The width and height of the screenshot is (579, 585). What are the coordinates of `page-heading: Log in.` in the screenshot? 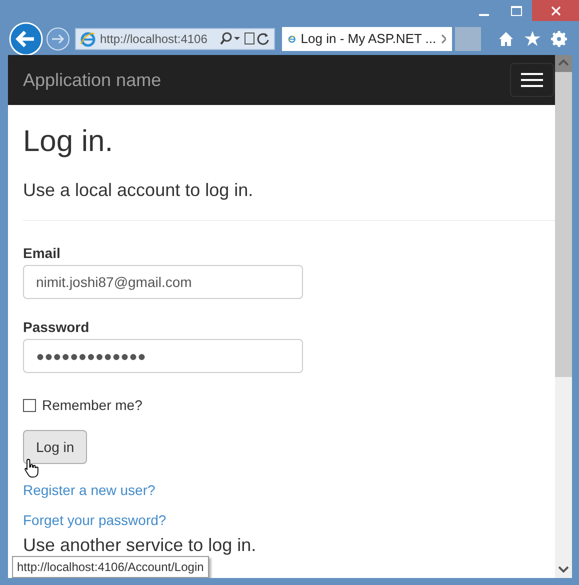 It's located at (68, 142).